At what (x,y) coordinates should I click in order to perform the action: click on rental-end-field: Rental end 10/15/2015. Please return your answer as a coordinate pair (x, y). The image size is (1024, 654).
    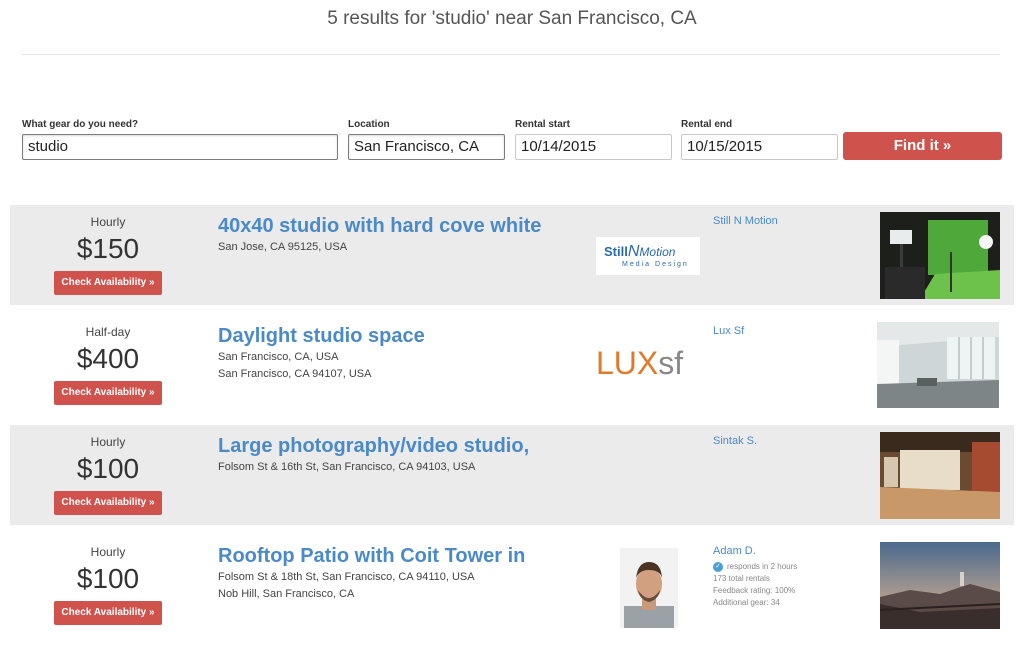
    Looking at the image, I should click on (759, 139).